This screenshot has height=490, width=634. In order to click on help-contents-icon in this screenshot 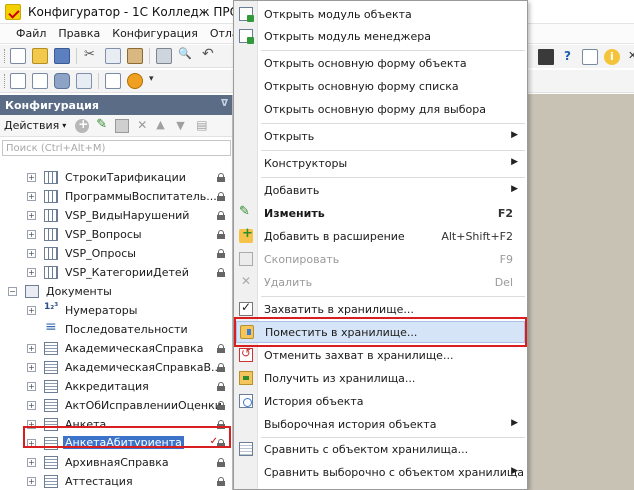, I will do `click(590, 56)`.